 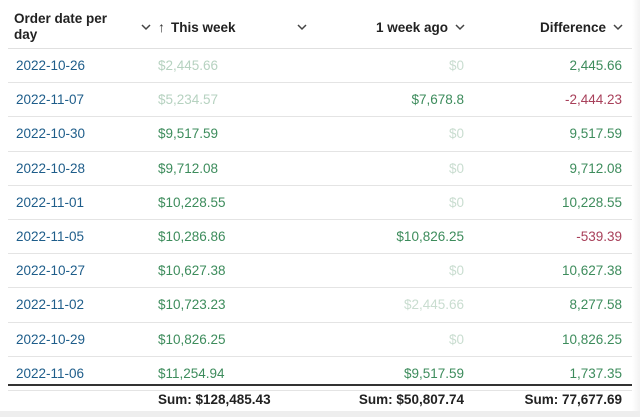 I want to click on difference-cell: 9,517.59, so click(x=595, y=134).